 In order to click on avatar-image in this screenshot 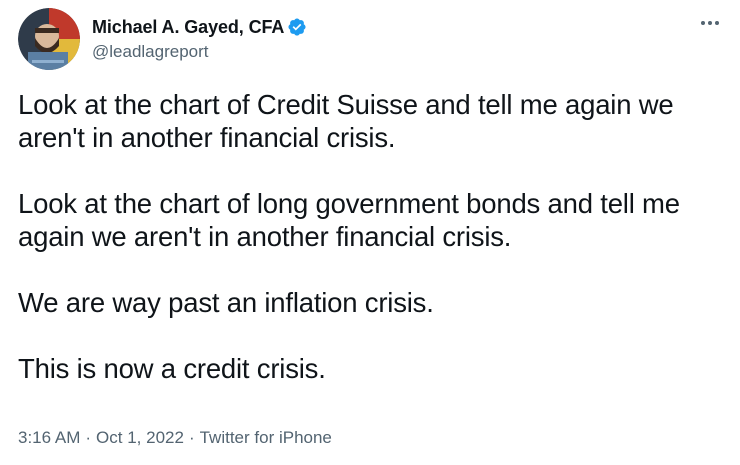, I will do `click(49, 39)`.